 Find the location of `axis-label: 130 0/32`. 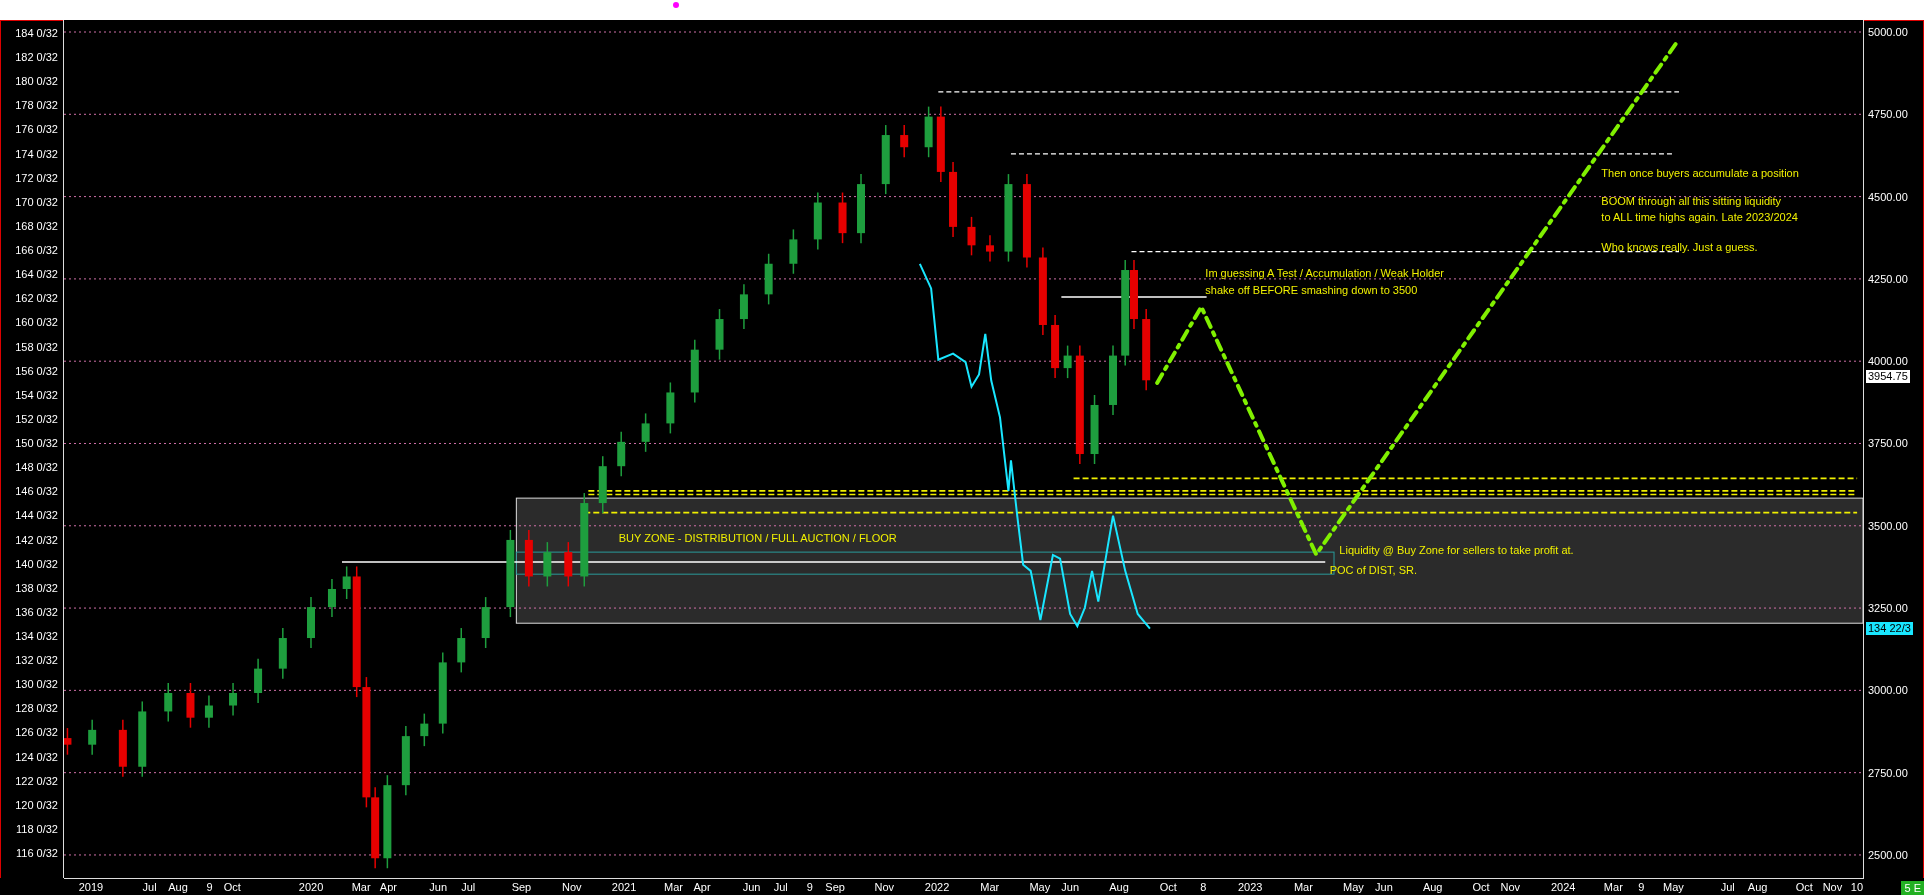

axis-label: 130 0/32 is located at coordinates (36, 685).